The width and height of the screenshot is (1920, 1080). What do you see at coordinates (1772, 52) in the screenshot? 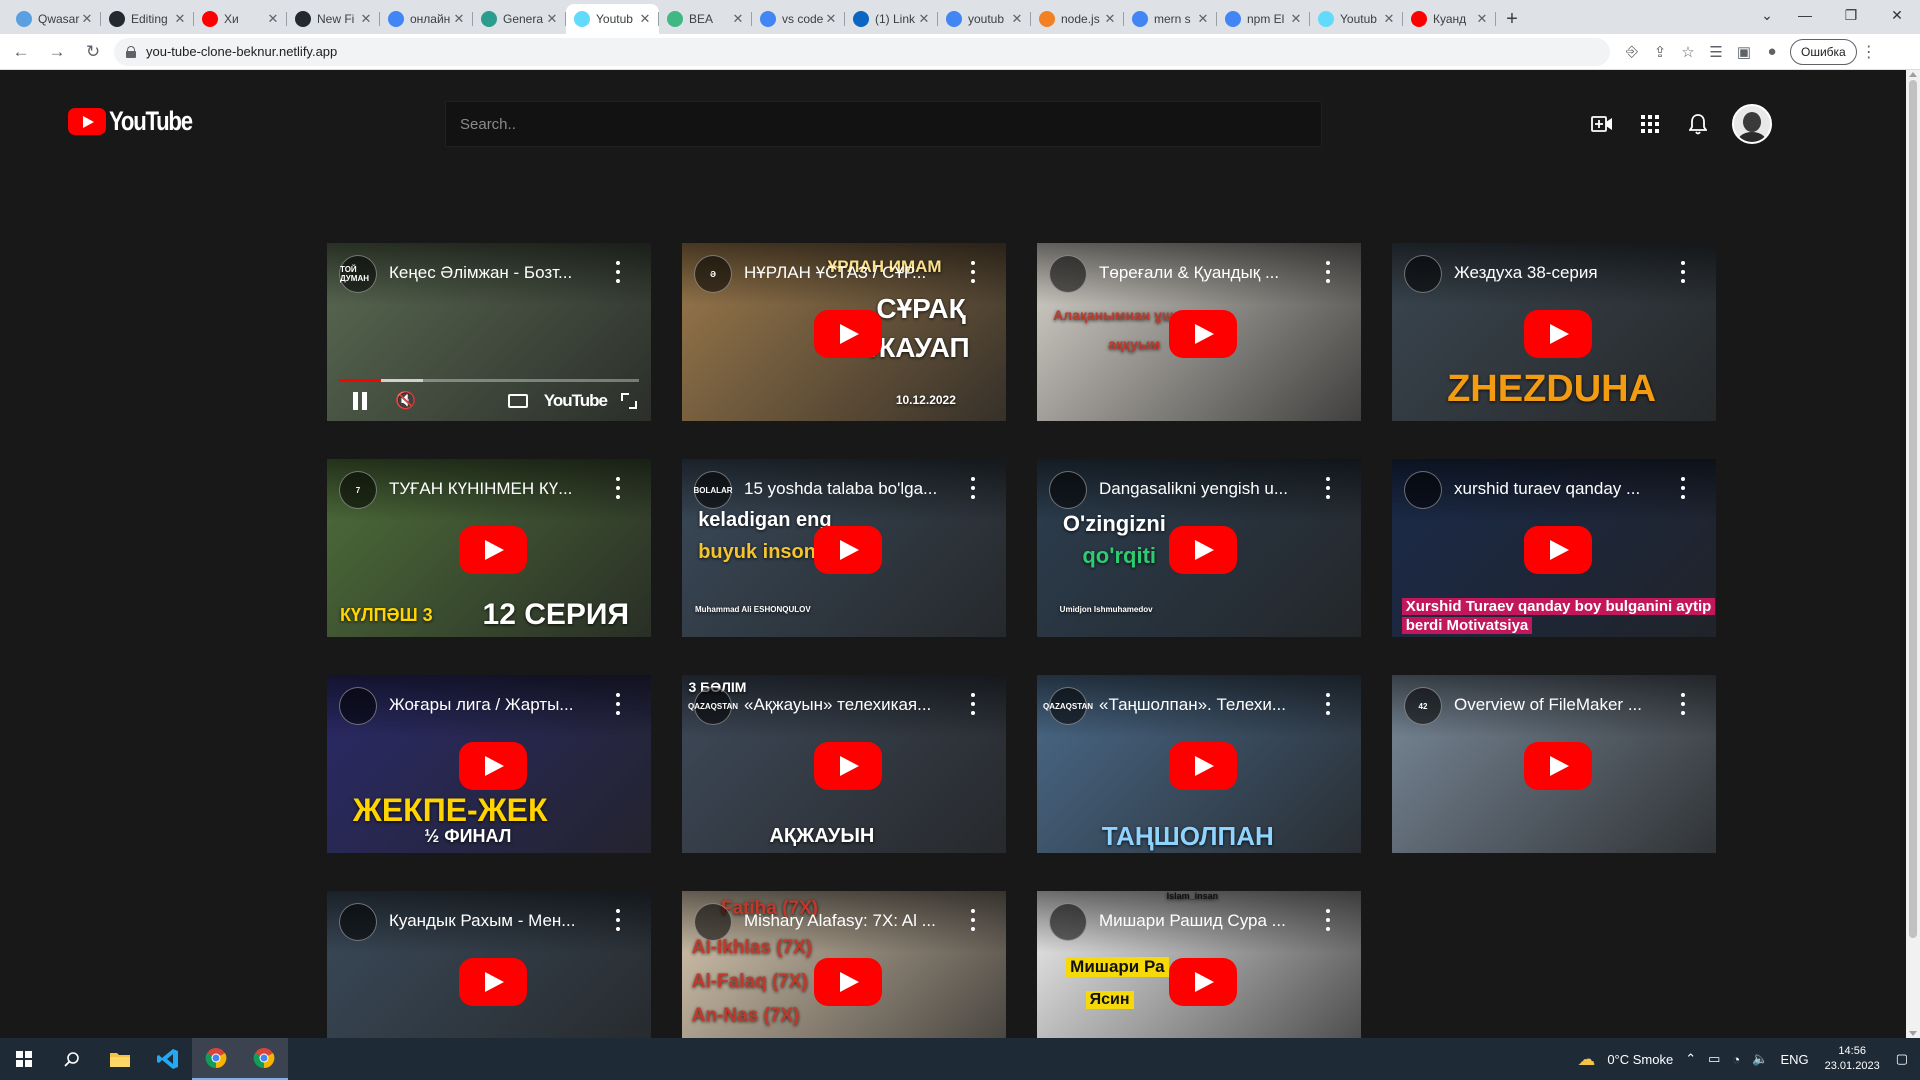
I see `profile-icon: ●` at bounding box center [1772, 52].